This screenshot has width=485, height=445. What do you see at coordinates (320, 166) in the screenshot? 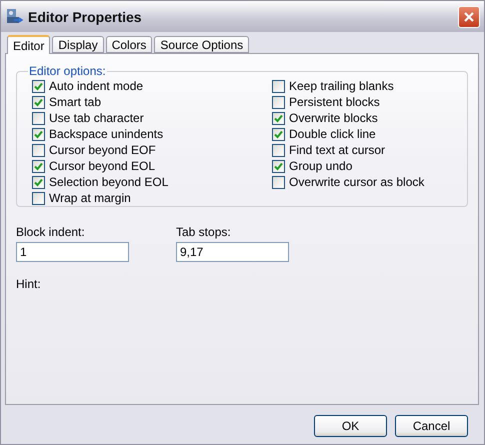
I see `checkbox-label: Group undo` at bounding box center [320, 166].